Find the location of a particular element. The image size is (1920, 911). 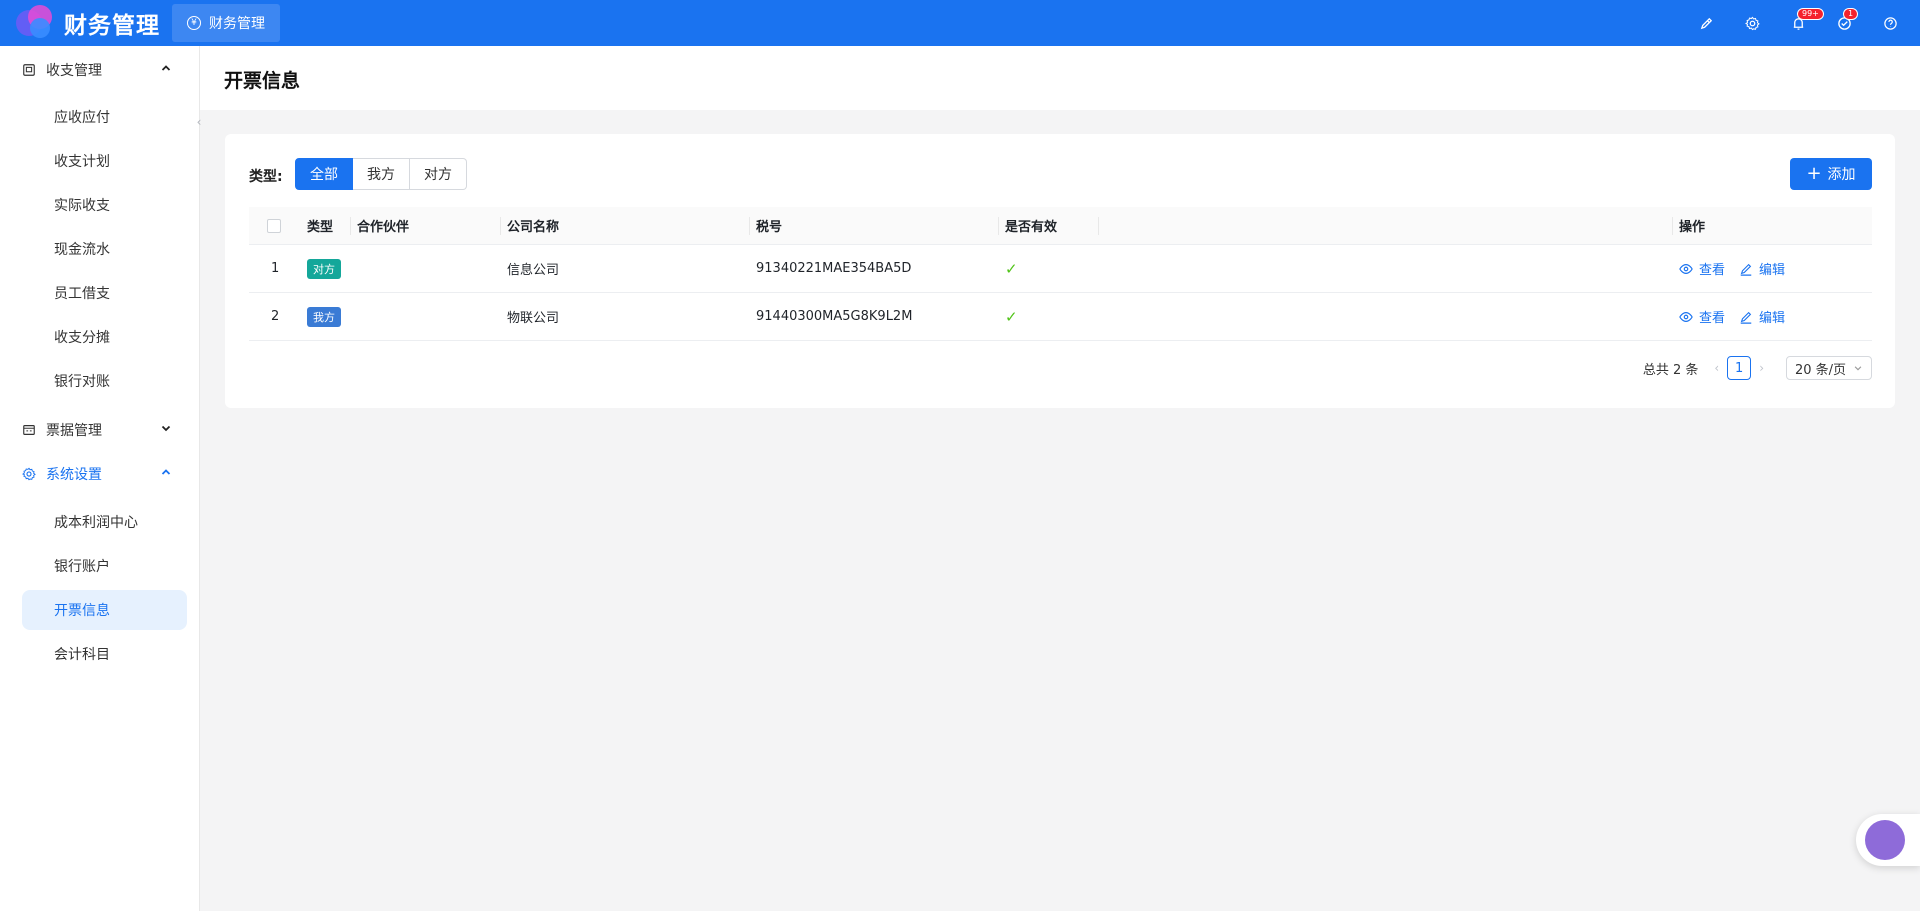

plus-icon: + is located at coordinates (1814, 173).